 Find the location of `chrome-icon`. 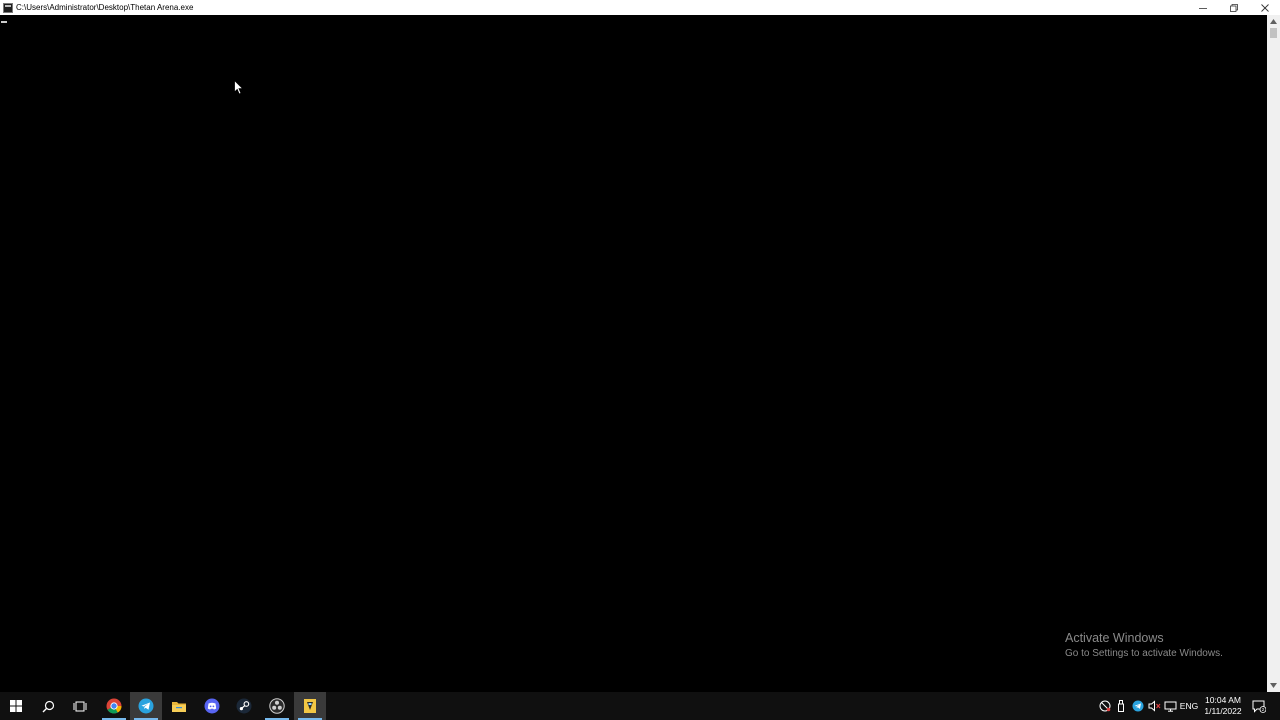

chrome-icon is located at coordinates (114, 706).